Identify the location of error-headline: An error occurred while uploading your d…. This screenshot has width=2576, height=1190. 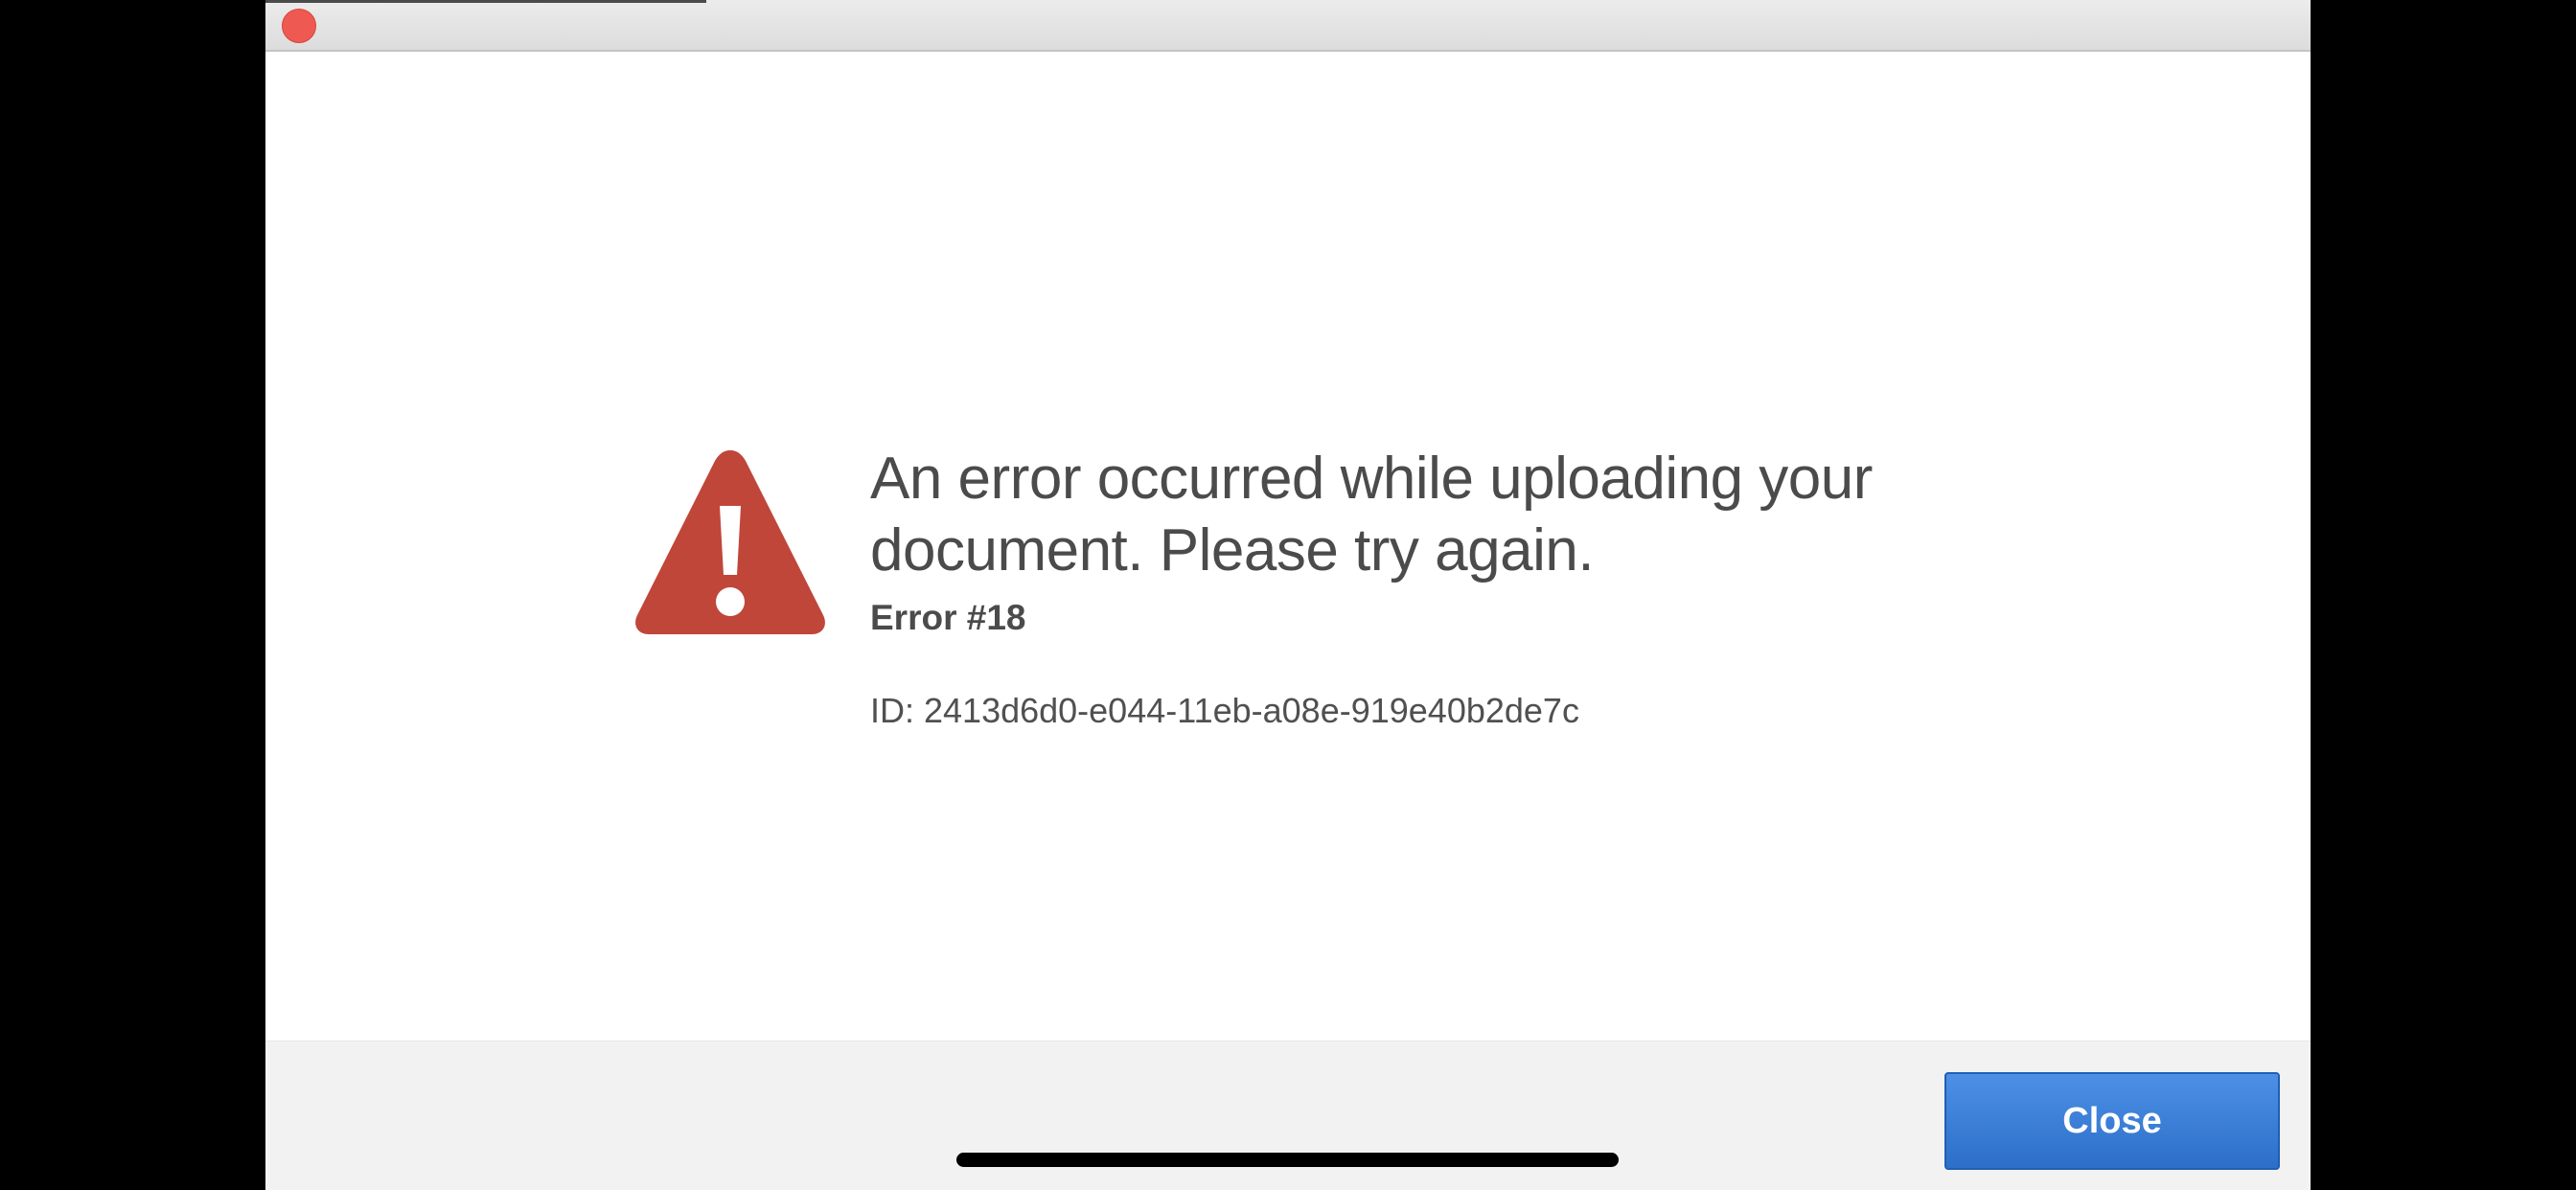
(1445, 514).